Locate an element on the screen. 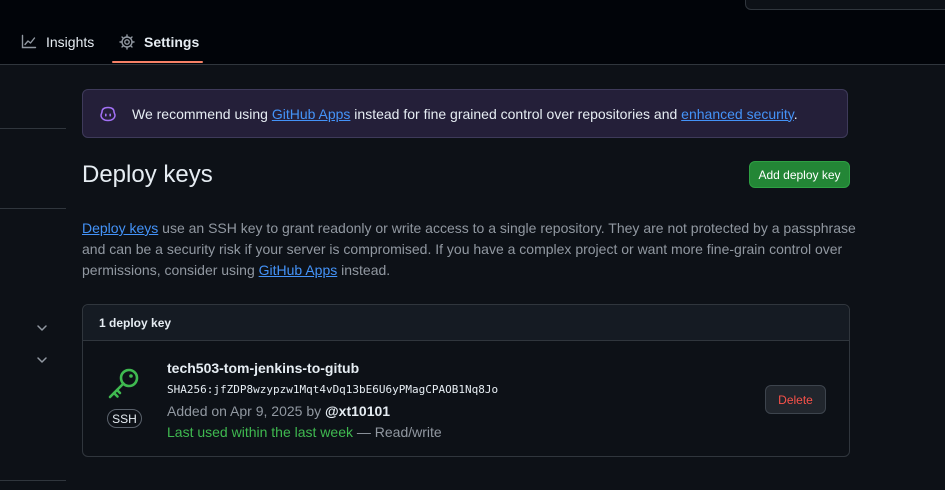  delete-key-button: Delete is located at coordinates (795, 399).